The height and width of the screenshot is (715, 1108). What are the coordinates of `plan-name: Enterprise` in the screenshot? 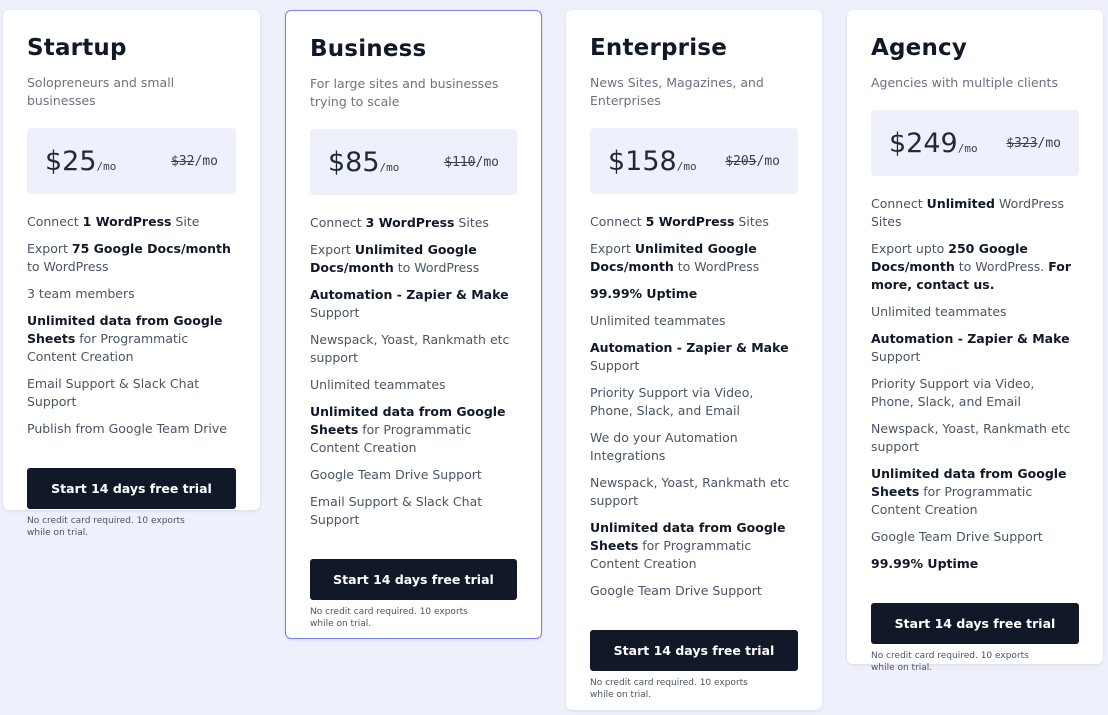 It's located at (659, 48).